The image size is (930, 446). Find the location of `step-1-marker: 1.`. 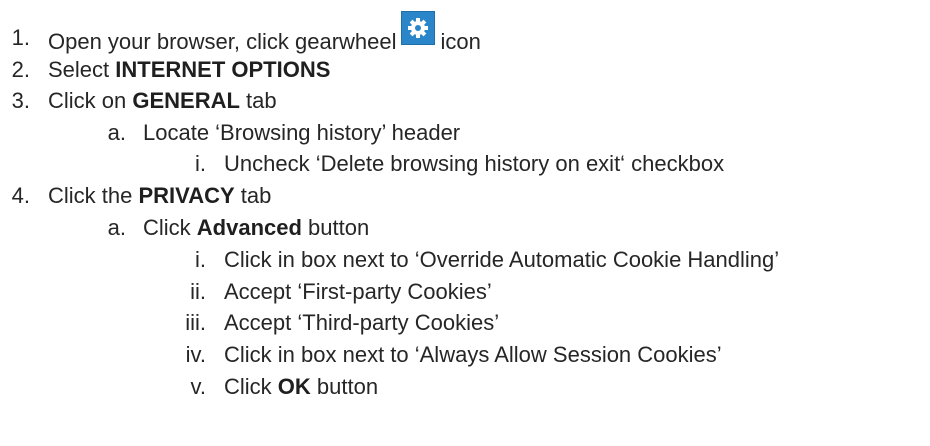

step-1-marker: 1. is located at coordinates (20, 37).